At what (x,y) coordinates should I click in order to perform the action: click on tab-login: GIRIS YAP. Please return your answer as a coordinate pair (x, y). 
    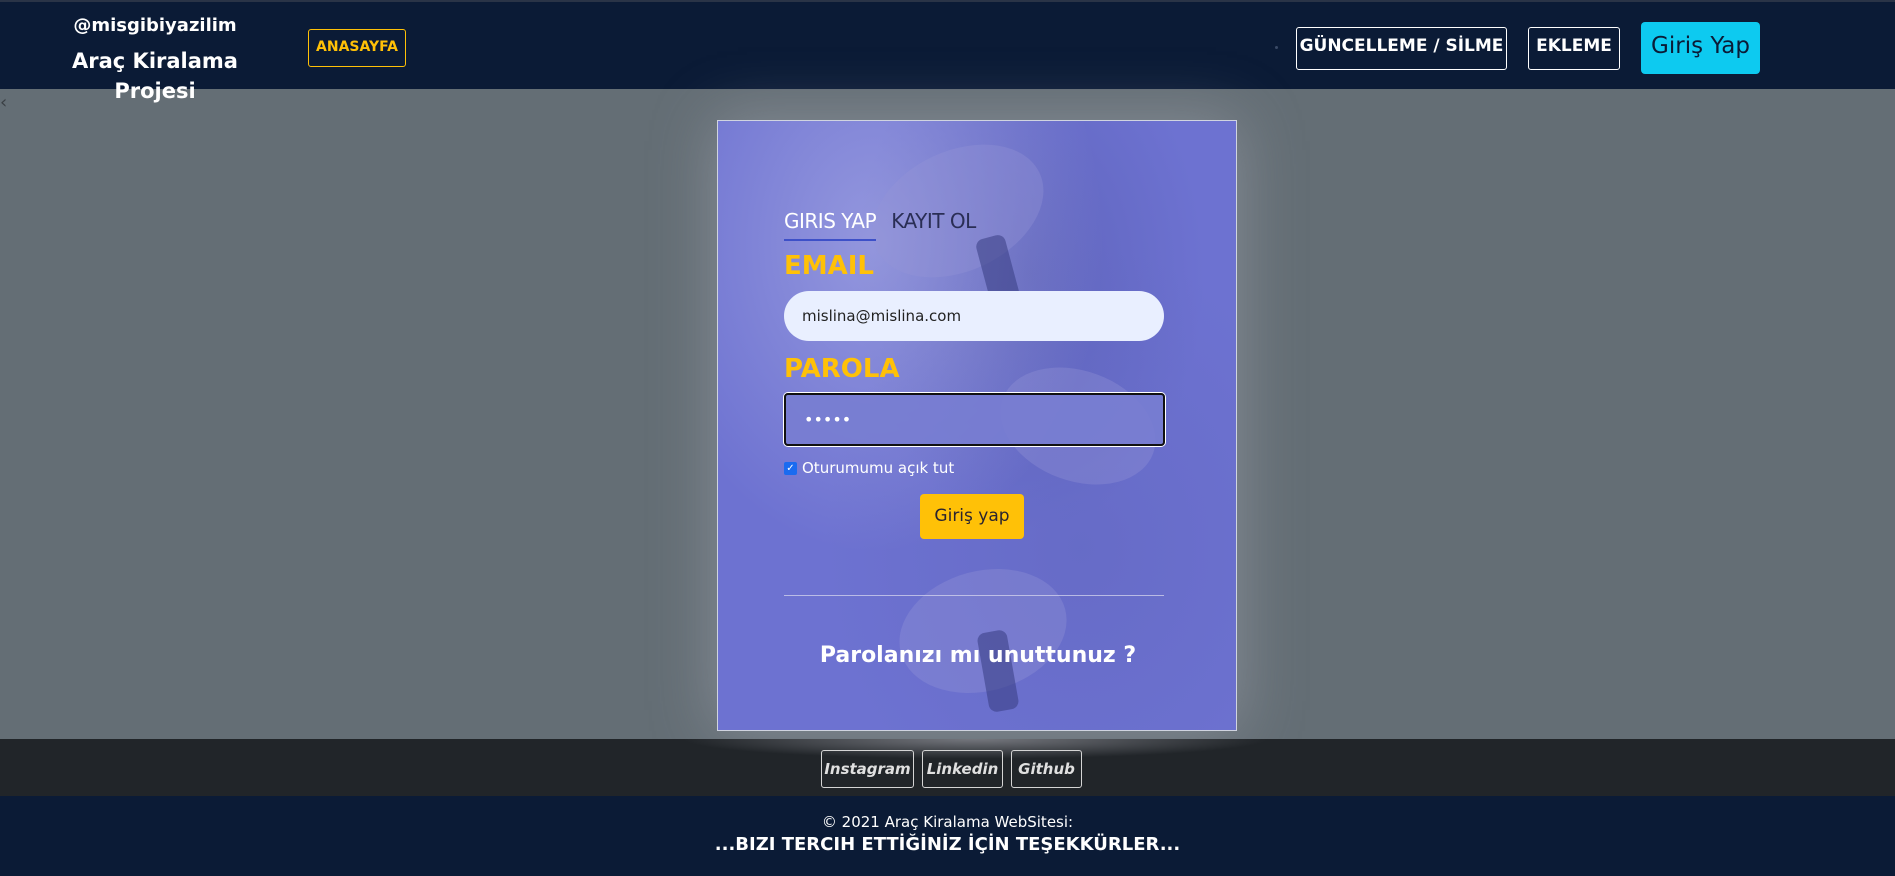
    Looking at the image, I should click on (830, 225).